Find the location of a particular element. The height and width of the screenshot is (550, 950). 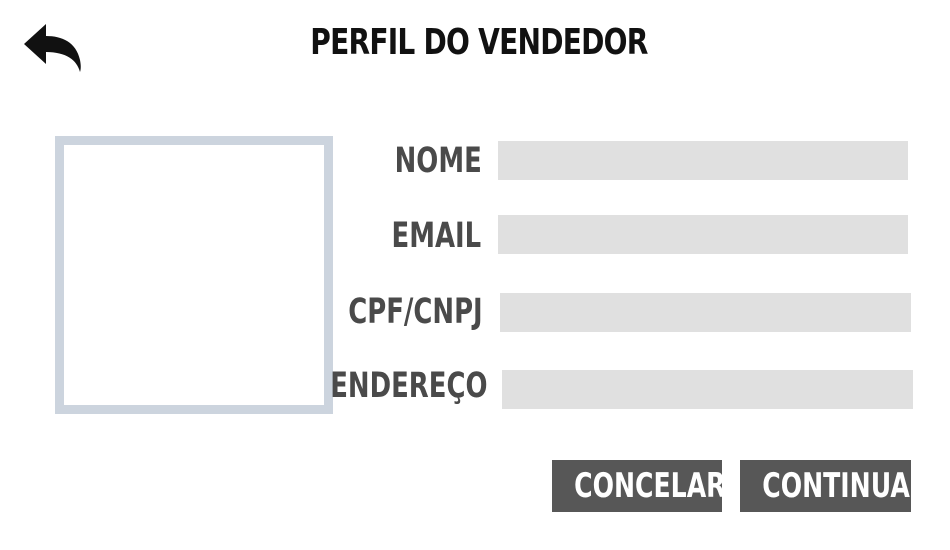

address-label: ENDEREÇO is located at coordinates (408, 386).